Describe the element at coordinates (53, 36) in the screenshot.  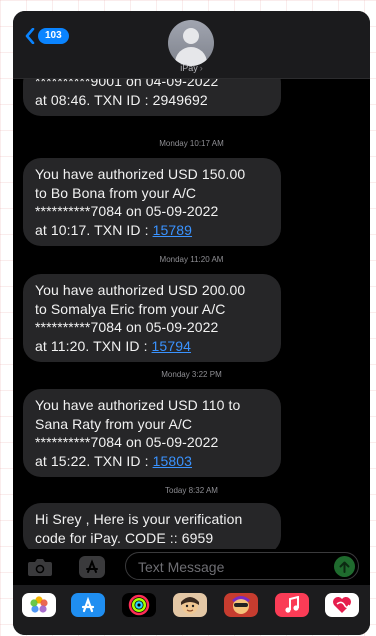
I see `unread-count-badge: 103` at that location.